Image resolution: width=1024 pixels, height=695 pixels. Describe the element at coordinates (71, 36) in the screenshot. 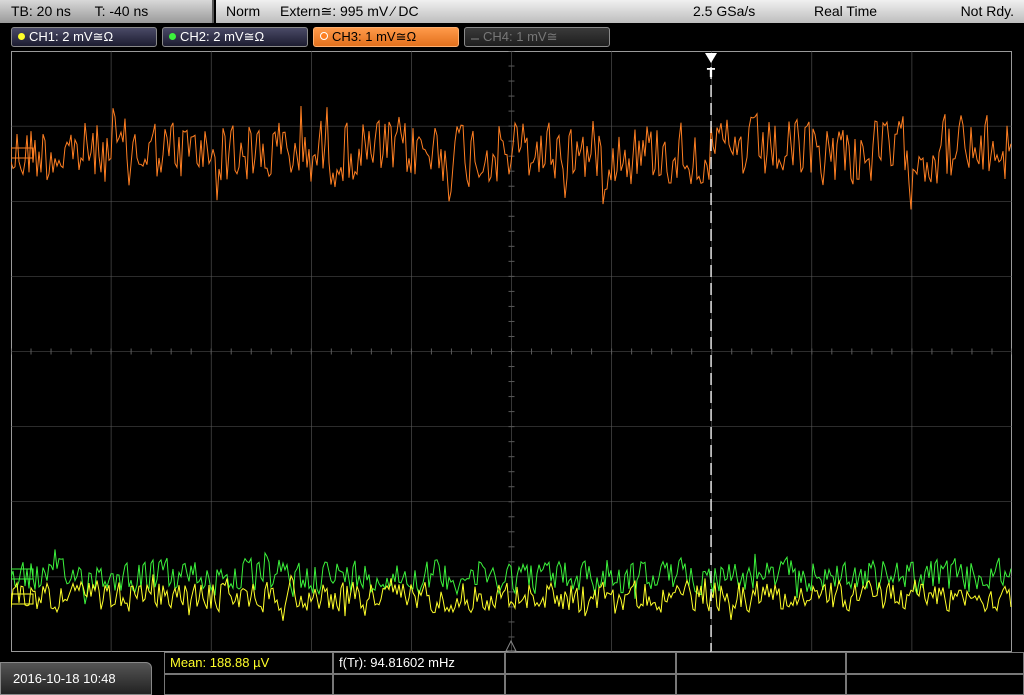

I see `ch1-label: CH1: 2 mV≅Ω` at that location.